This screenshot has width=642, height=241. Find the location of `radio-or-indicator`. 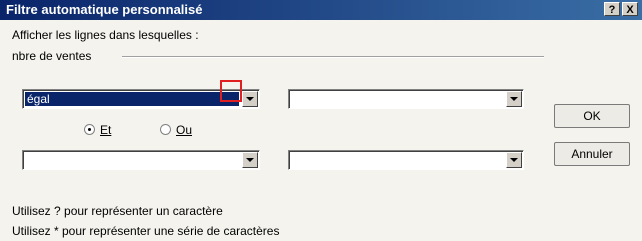

radio-or-indicator is located at coordinates (165, 129).